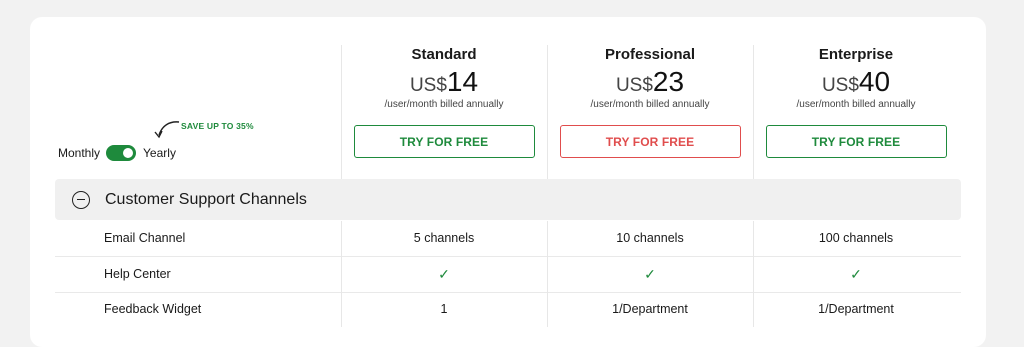 This screenshot has width=1024, height=347. Describe the element at coordinates (444, 141) in the screenshot. I see `try-for-free-button-standard: TRY FOR FREE` at that location.